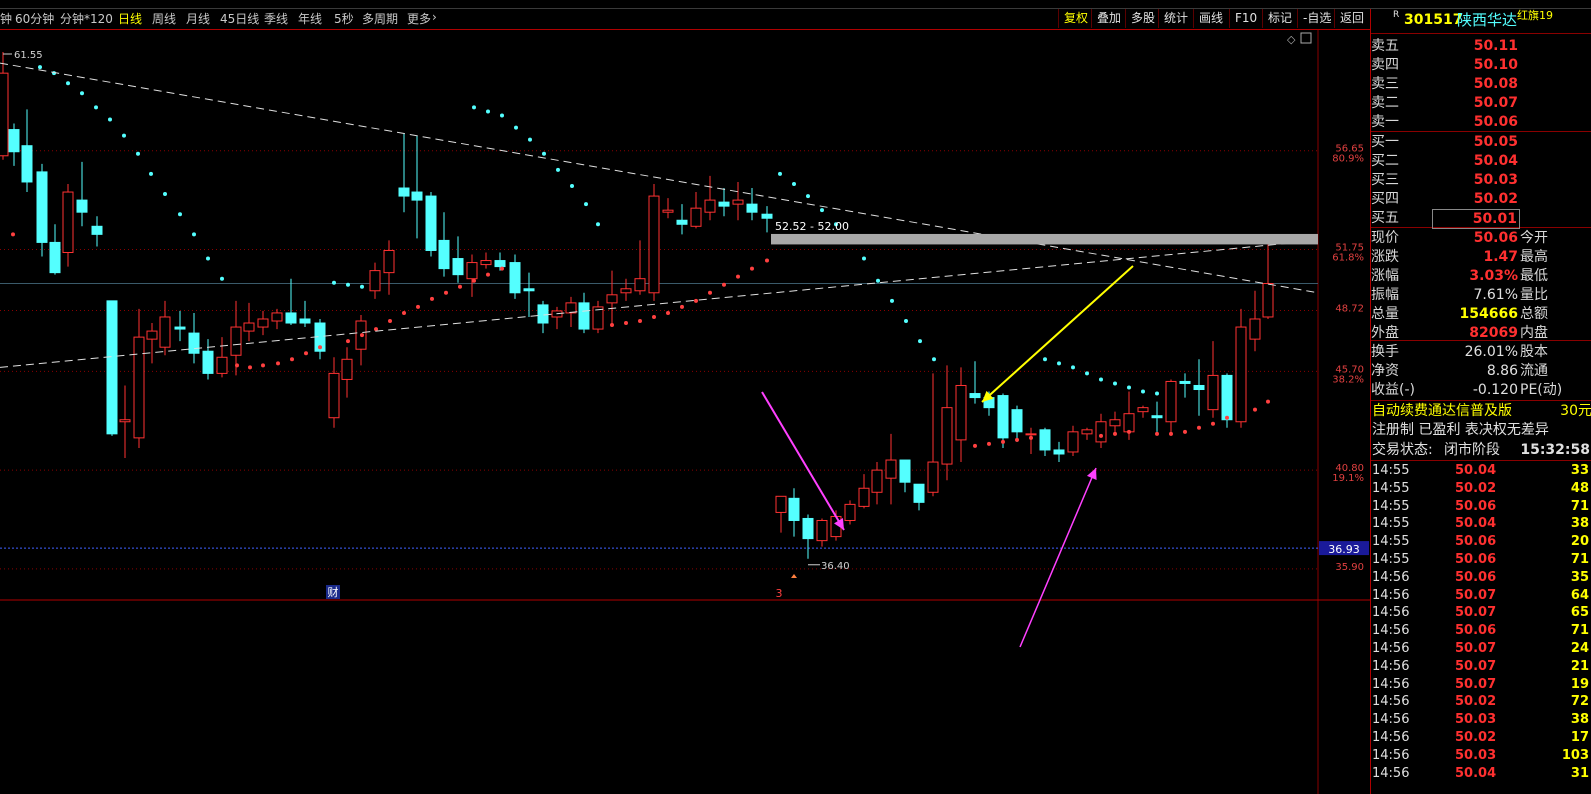 The height and width of the screenshot is (794, 1591). I want to click on period-tab: 钟, so click(6, 18).